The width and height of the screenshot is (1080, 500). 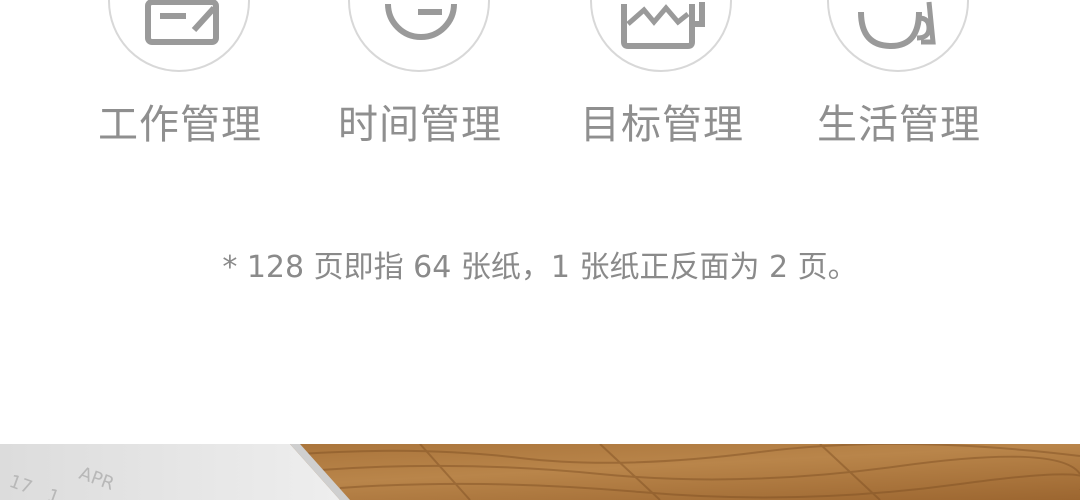 I want to click on coffee-cup-icon, so click(x=897, y=25).